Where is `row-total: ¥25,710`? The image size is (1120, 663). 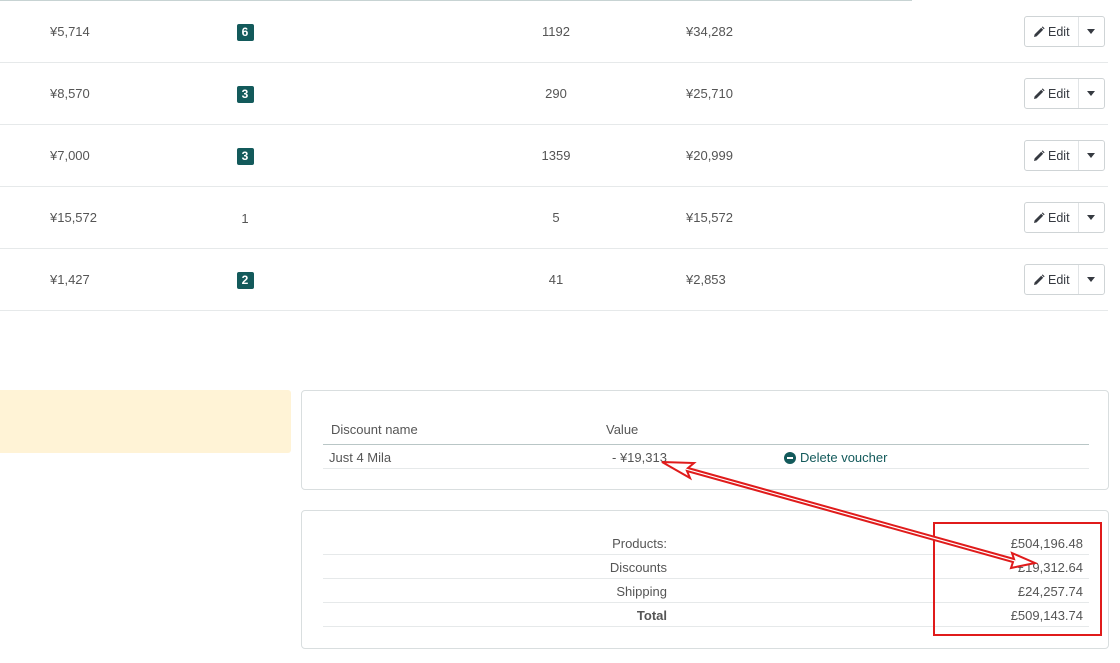
row-total: ¥25,710 is located at coordinates (709, 93).